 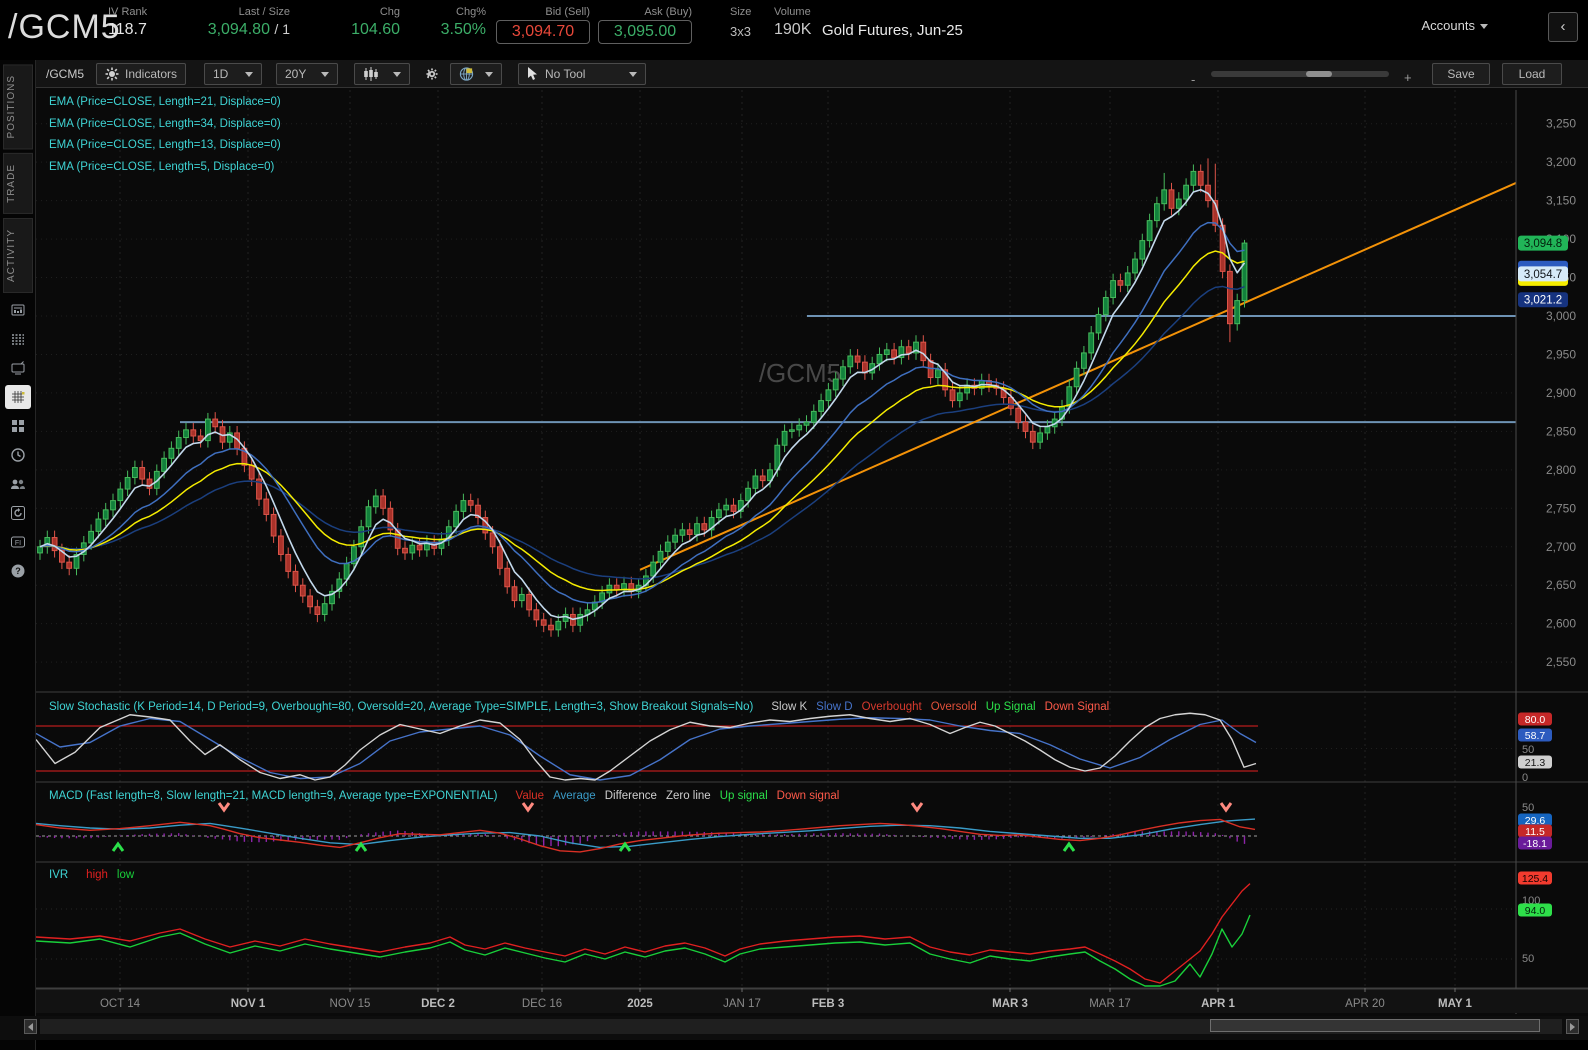 I want to click on time-scrollbar, so click(x=794, y=1028).